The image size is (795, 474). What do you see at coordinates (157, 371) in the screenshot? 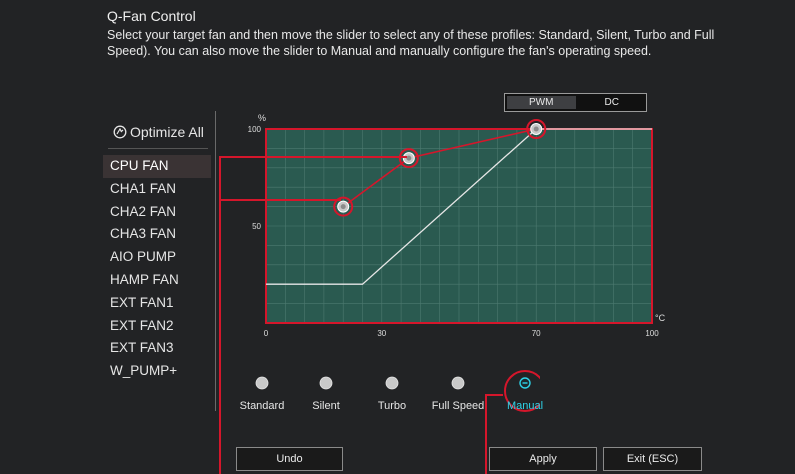
I see `fan-item-w-pump: W_PUMP+` at bounding box center [157, 371].